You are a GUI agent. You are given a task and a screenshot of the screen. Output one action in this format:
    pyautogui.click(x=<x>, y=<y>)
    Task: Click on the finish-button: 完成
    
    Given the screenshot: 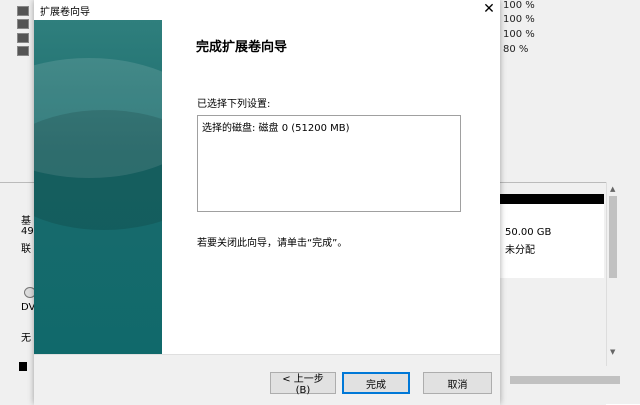 What is the action you would take?
    pyautogui.click(x=376, y=383)
    